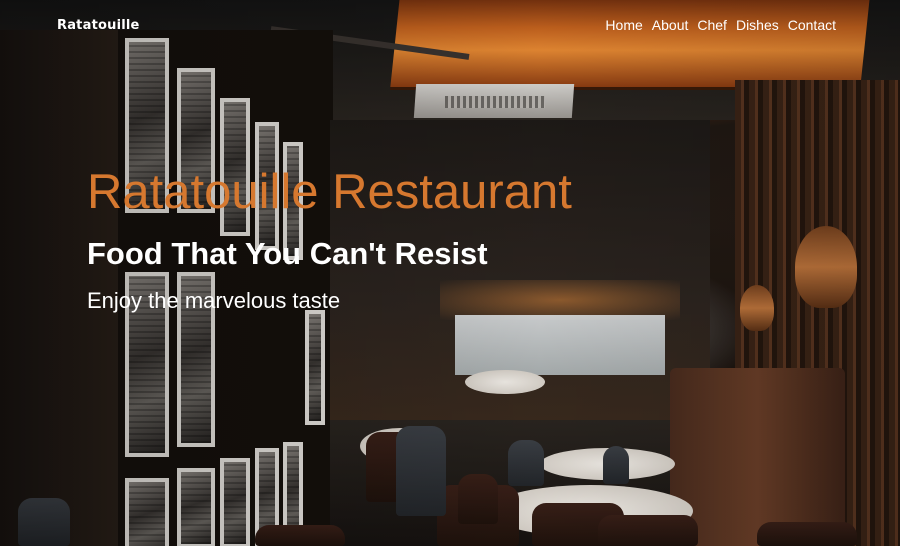  What do you see at coordinates (329, 192) in the screenshot?
I see `hero-title: Ratatouille Restaurant` at bounding box center [329, 192].